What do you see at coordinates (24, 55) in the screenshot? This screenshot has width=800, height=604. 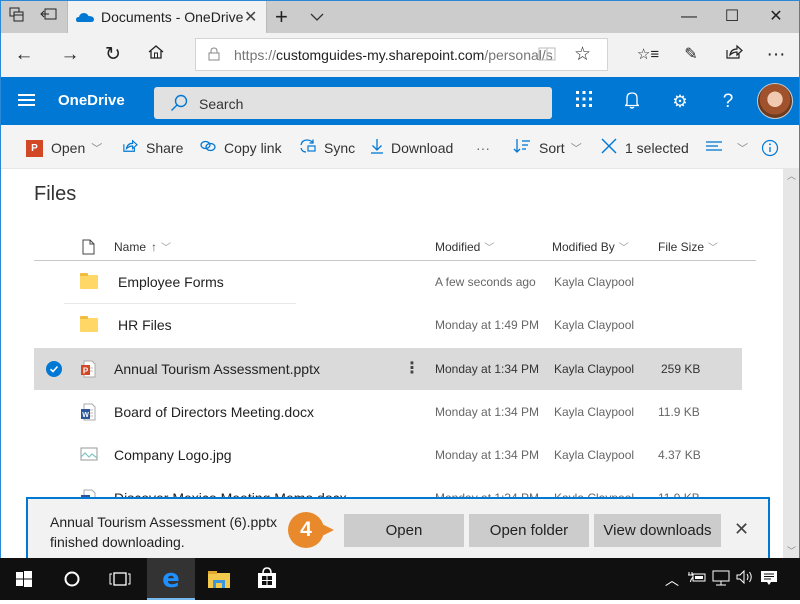 I see `back-icon: ←` at bounding box center [24, 55].